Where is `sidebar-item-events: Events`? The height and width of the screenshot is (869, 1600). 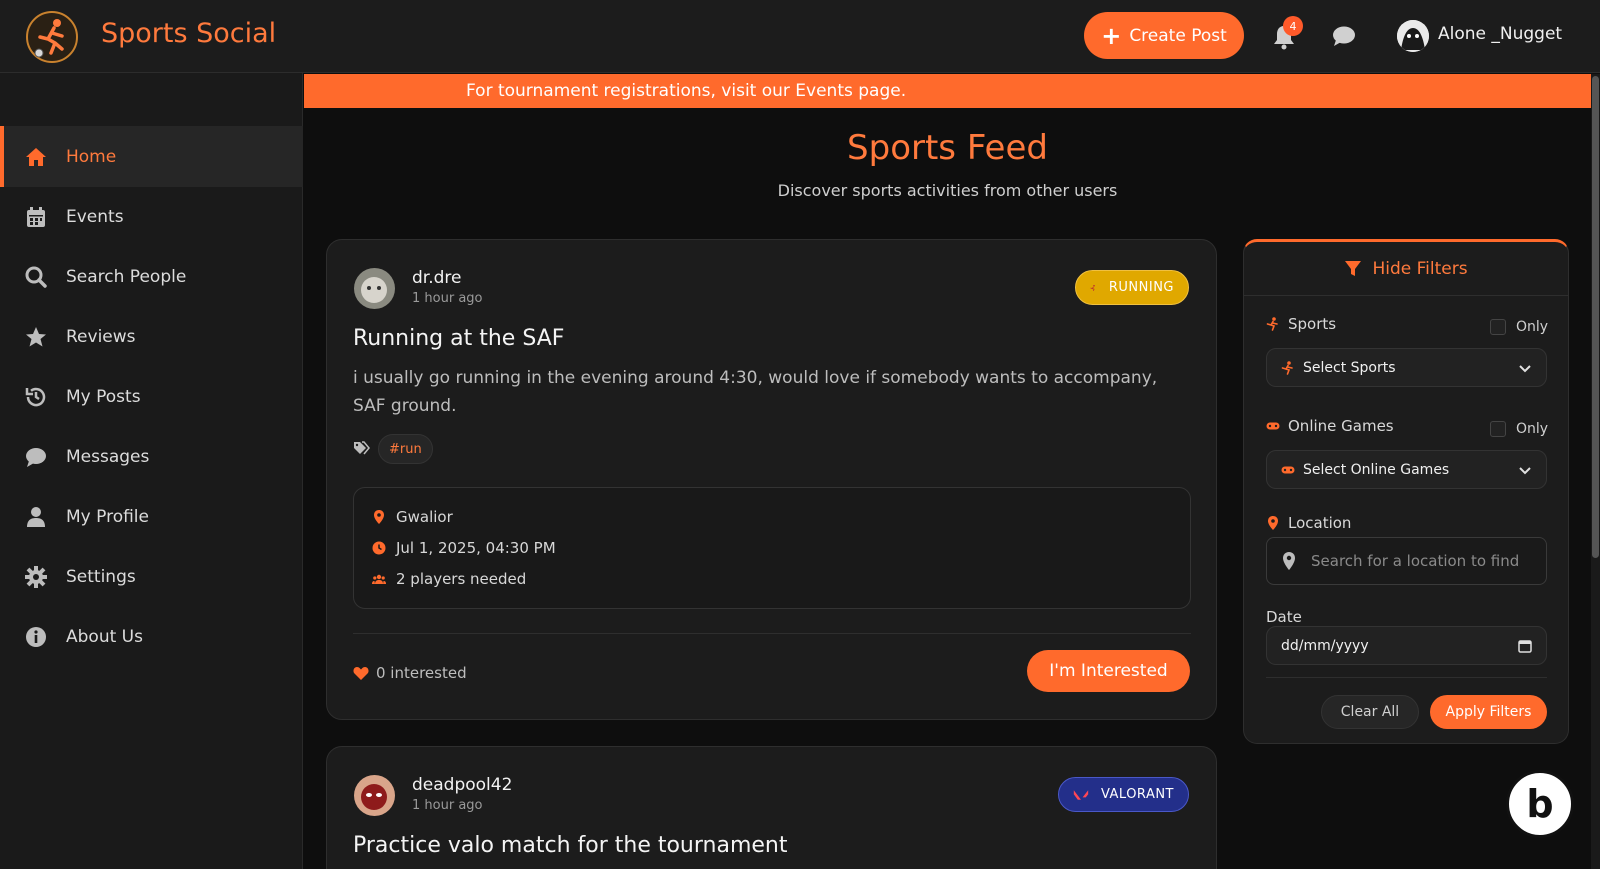
sidebar-item-events: Events is located at coordinates (151, 216).